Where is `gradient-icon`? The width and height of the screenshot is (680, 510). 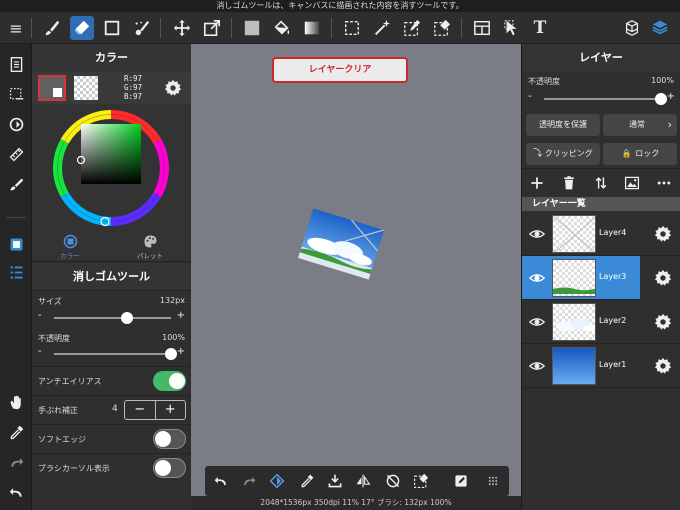 gradient-icon is located at coordinates (312, 28).